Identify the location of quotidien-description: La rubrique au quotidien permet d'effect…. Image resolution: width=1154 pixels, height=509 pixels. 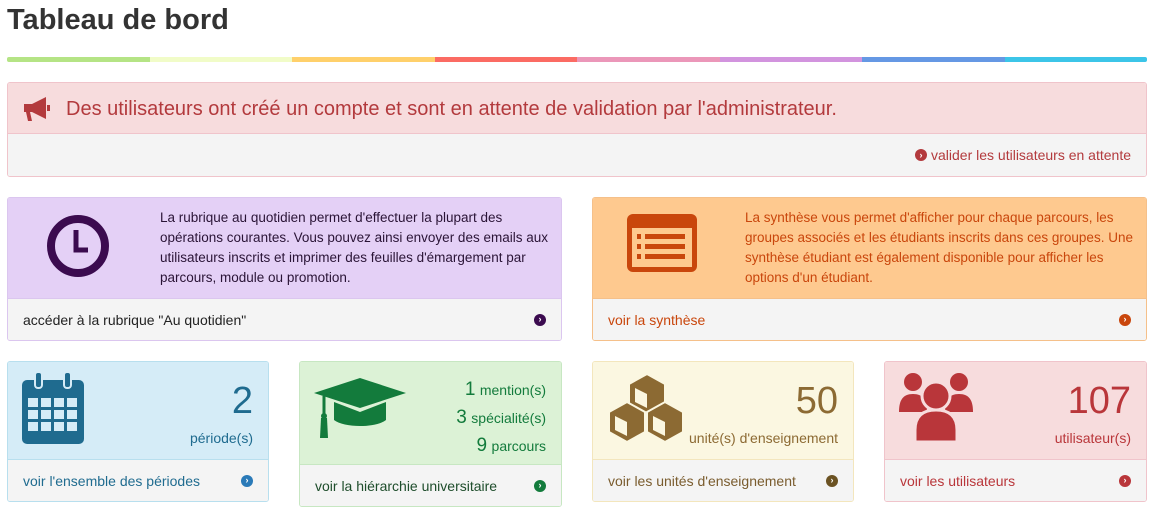
(354, 247).